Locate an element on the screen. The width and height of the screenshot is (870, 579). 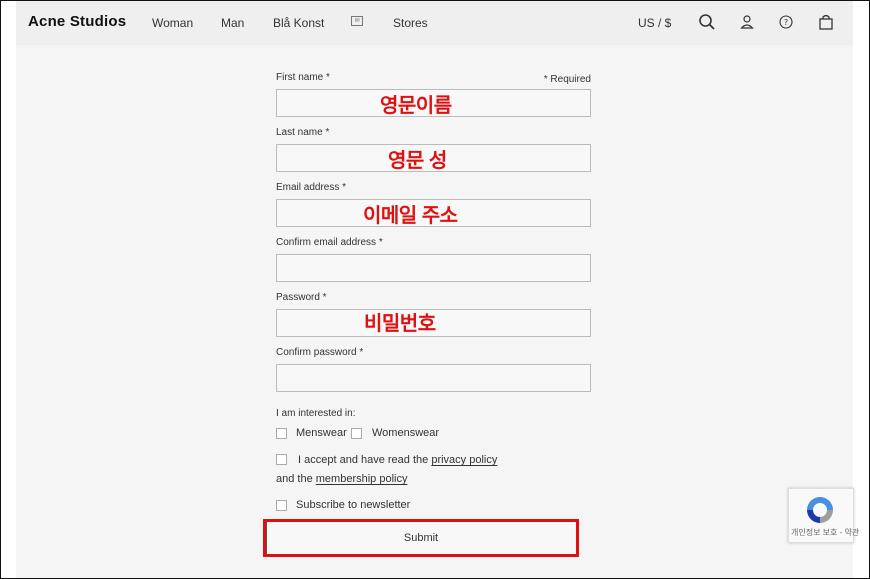
membership-policy-text: and the membership policy is located at coordinates (341, 479).